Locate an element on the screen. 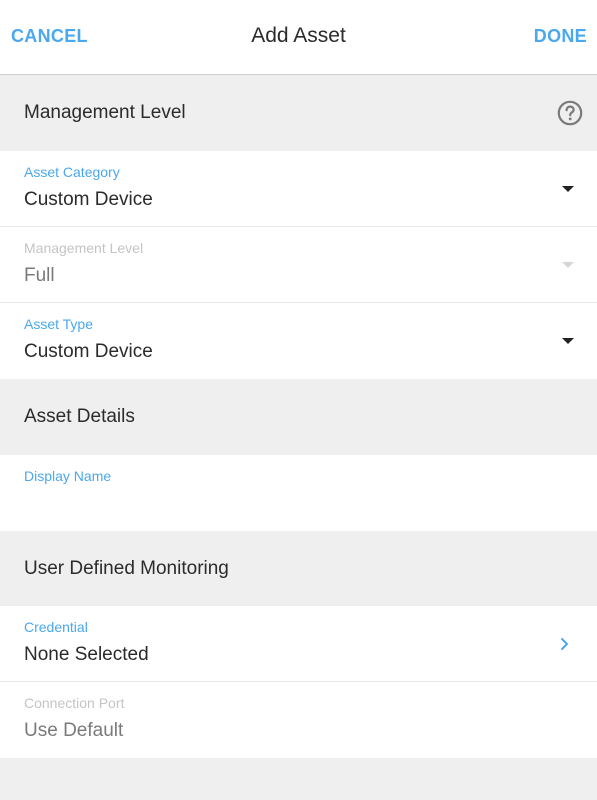 The image size is (597, 800). asset-category-select: Asset Category Custom Device is located at coordinates (298, 189).